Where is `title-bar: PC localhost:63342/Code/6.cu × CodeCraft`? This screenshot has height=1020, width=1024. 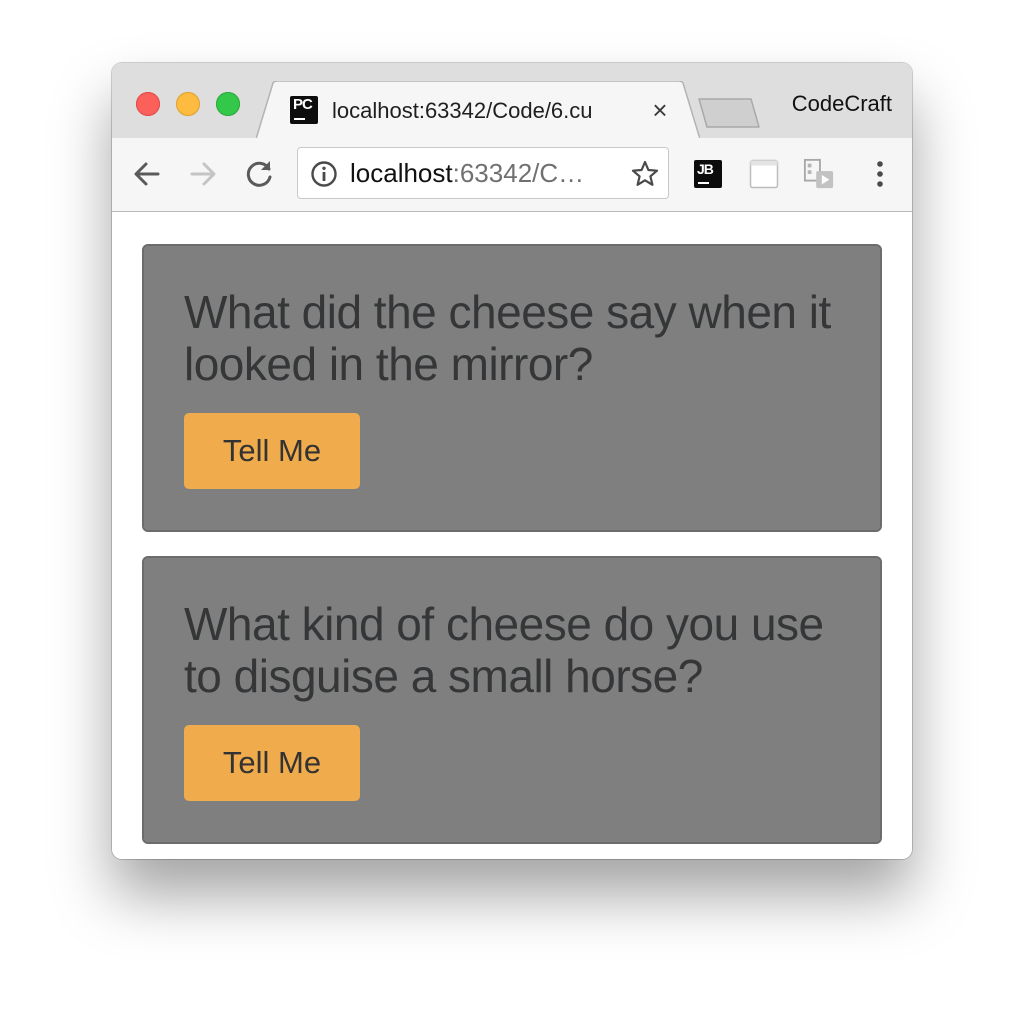
title-bar: PC localhost:63342/Code/6.cu × CodeCraft is located at coordinates (512, 101).